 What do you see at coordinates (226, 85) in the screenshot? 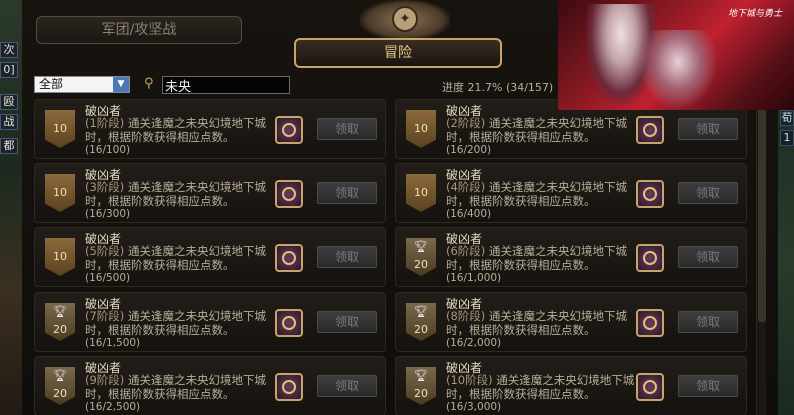
I see `search-input` at bounding box center [226, 85].